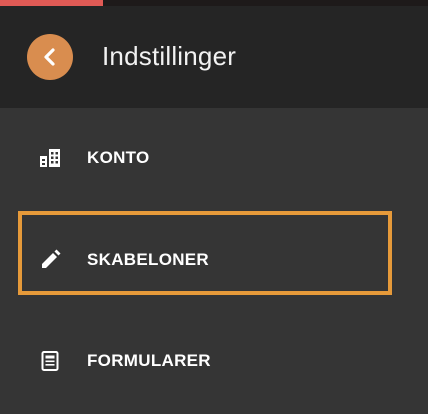 This screenshot has width=428, height=414. What do you see at coordinates (148, 259) in the screenshot?
I see `menu-item-label: SKABELONER` at bounding box center [148, 259].